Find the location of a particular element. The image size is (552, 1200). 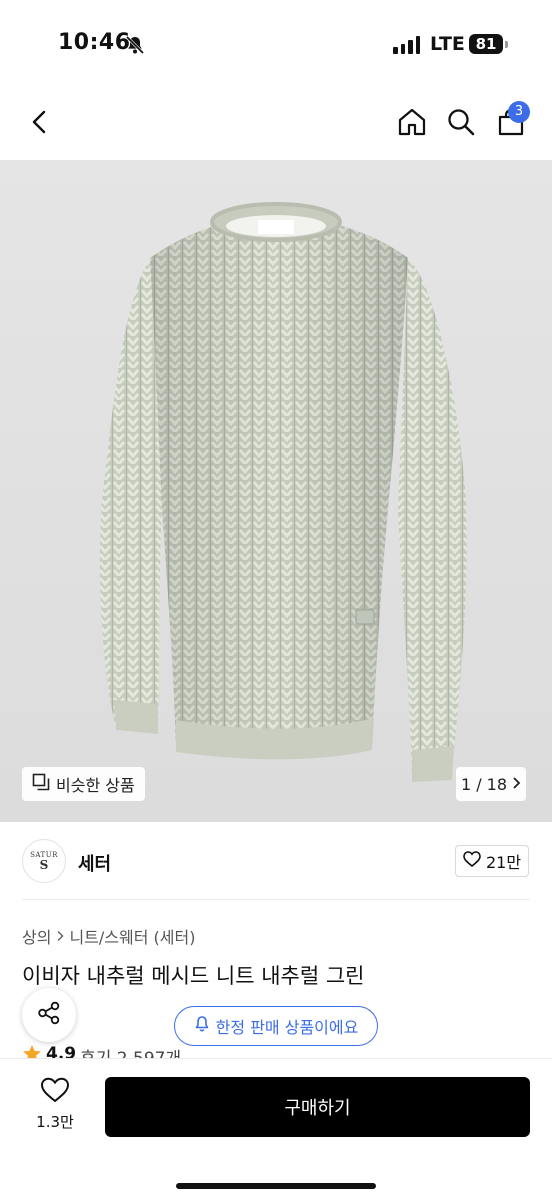

battery-nub is located at coordinates (506, 44).